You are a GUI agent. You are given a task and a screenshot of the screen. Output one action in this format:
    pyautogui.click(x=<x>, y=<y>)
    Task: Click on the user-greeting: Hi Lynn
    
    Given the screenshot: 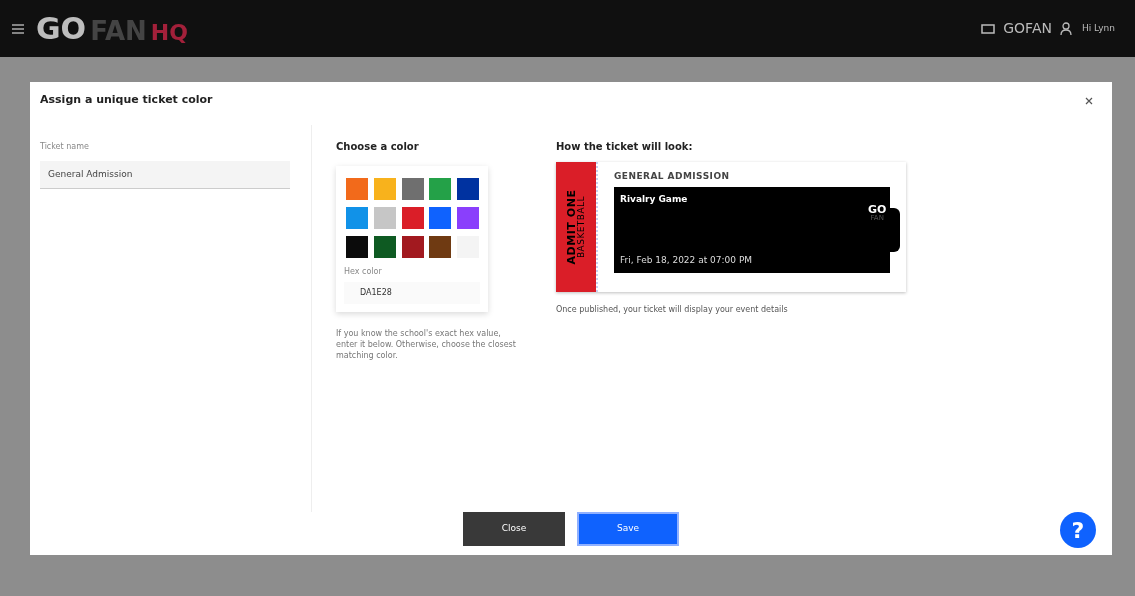 What is the action you would take?
    pyautogui.click(x=1098, y=28)
    